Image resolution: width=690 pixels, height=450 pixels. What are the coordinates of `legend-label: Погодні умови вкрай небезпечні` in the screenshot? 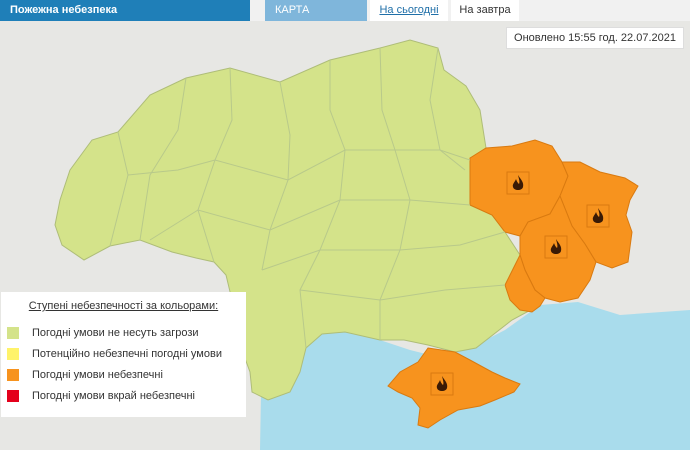 It's located at (113, 395).